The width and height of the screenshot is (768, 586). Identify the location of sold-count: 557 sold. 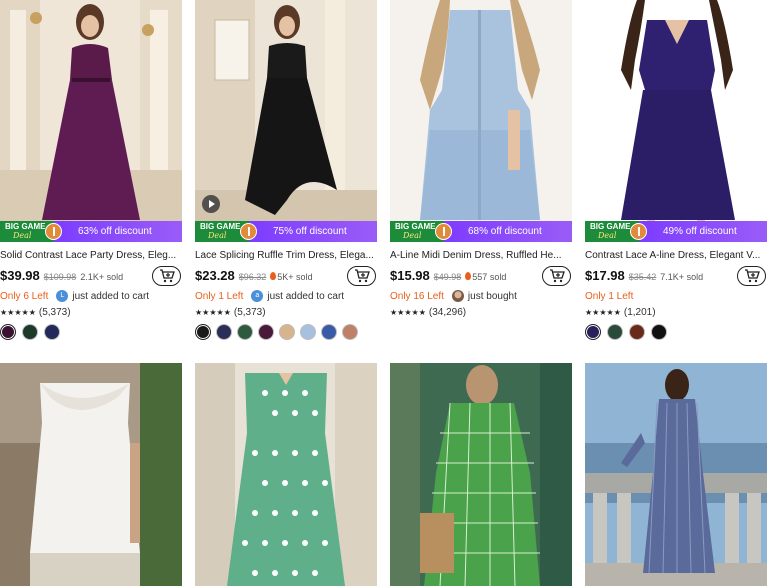
(485, 277).